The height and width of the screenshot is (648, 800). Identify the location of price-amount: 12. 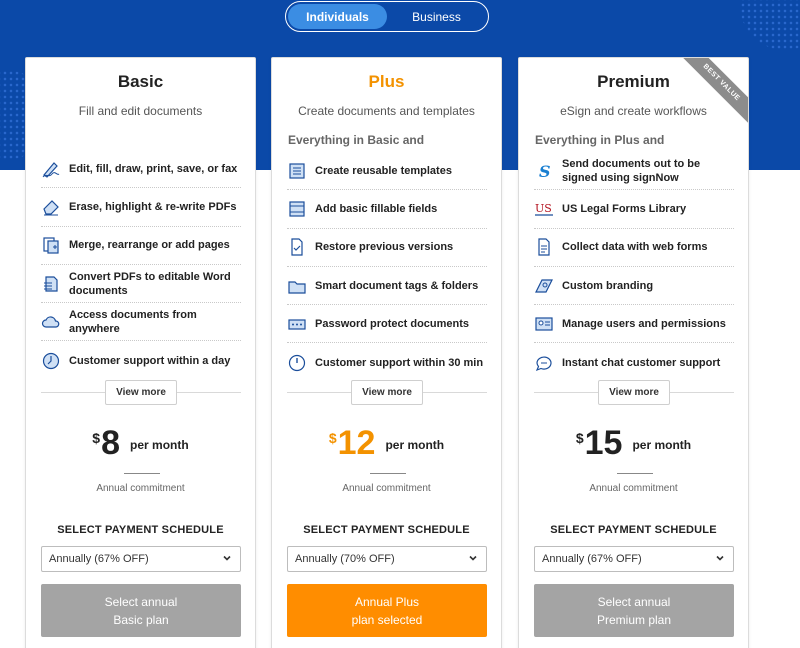
(356, 443).